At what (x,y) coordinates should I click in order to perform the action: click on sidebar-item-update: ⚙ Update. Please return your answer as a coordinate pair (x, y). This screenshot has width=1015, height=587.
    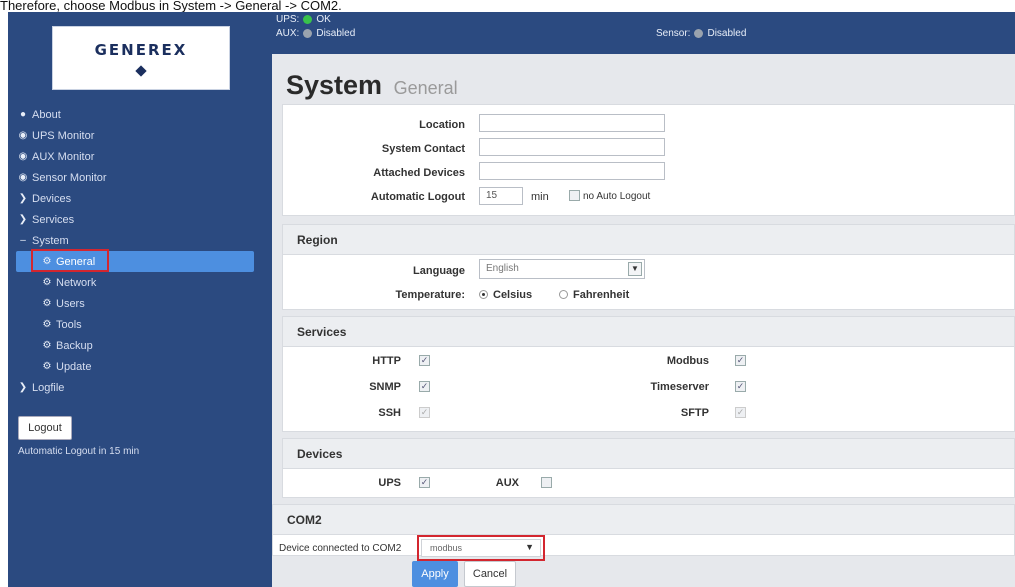
    Looking at the image, I should click on (140, 366).